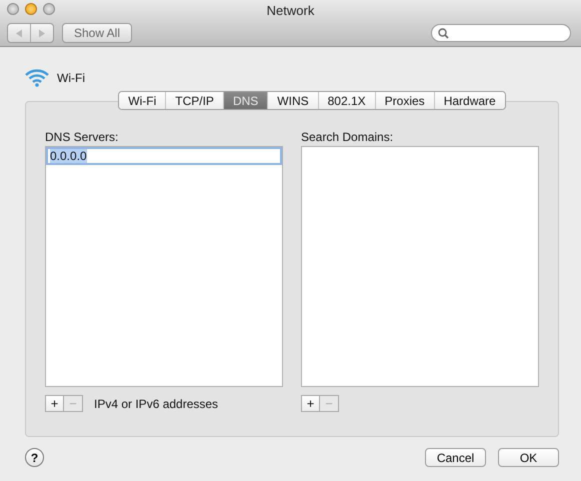  I want to click on tab: Proxies, so click(405, 100).